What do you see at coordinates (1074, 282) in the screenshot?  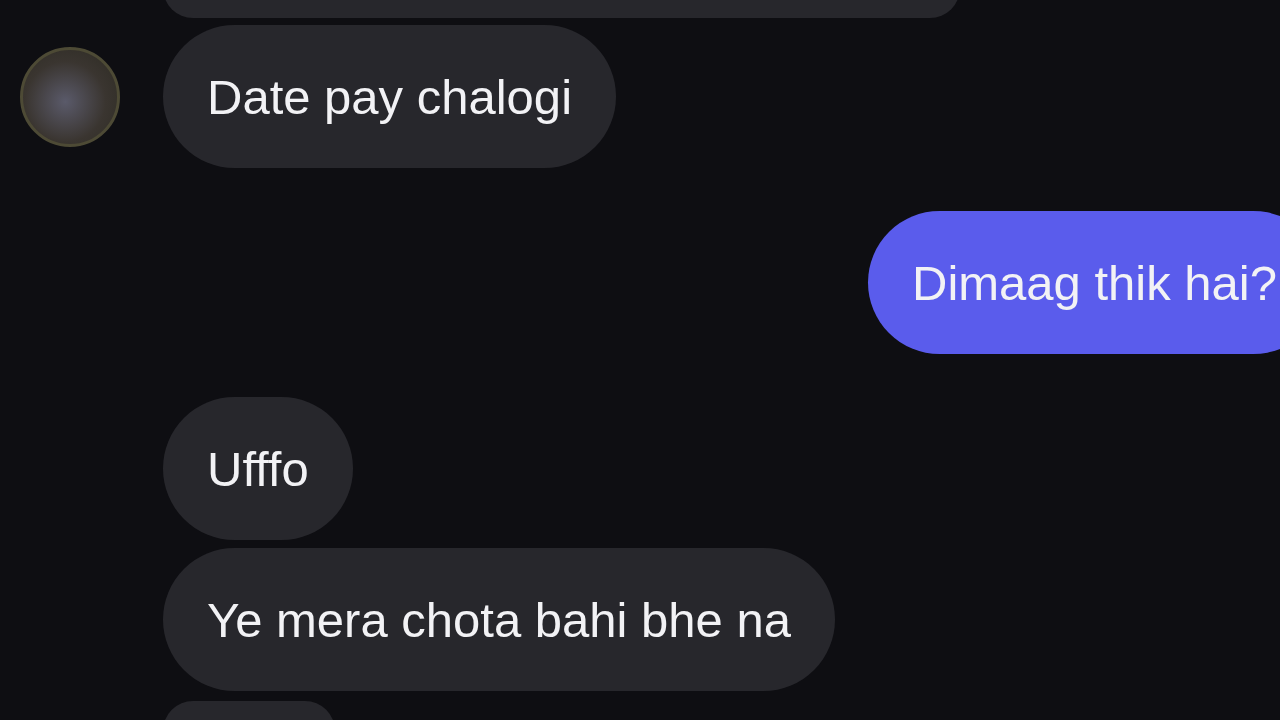 I see `message-bubble: Dimaag thik hai?` at bounding box center [1074, 282].